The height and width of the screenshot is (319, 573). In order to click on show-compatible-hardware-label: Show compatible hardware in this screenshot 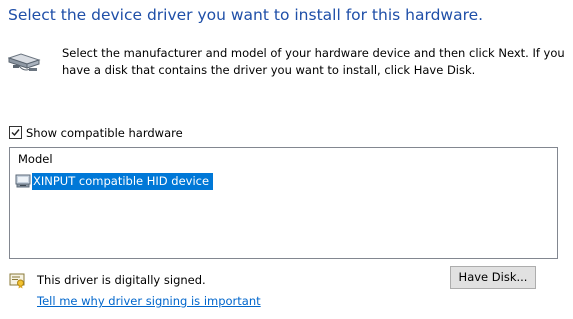, I will do `click(104, 132)`.